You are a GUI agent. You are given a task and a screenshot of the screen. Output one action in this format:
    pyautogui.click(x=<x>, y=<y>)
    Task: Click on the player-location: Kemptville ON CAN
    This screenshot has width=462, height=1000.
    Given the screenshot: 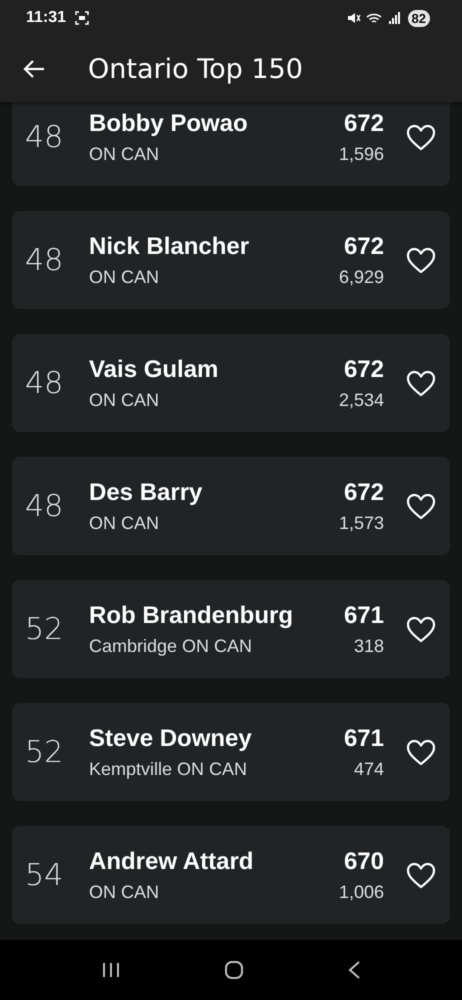 What is the action you would take?
    pyautogui.click(x=168, y=769)
    